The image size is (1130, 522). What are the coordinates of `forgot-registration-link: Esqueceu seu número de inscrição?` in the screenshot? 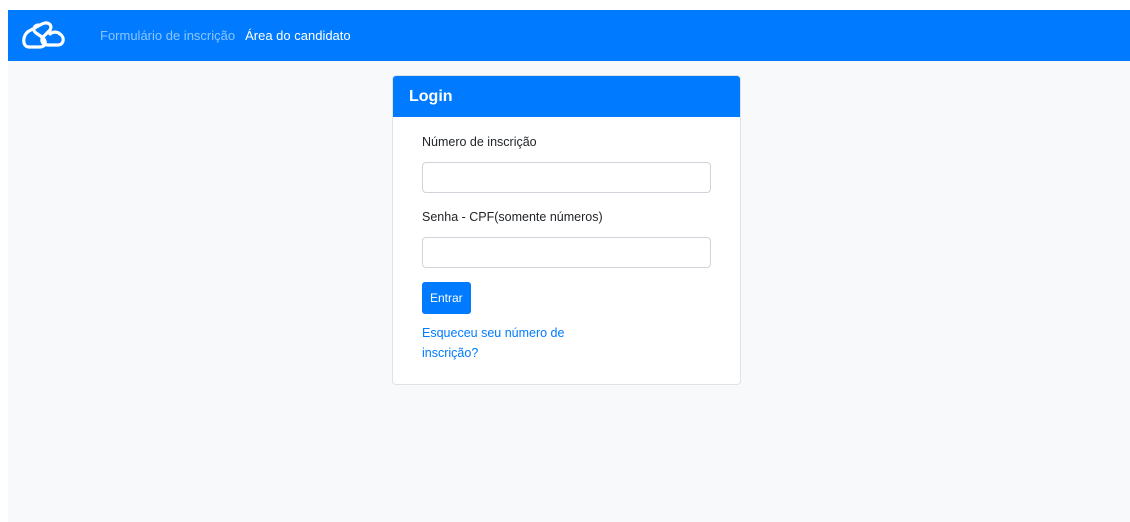 It's located at (502, 343).